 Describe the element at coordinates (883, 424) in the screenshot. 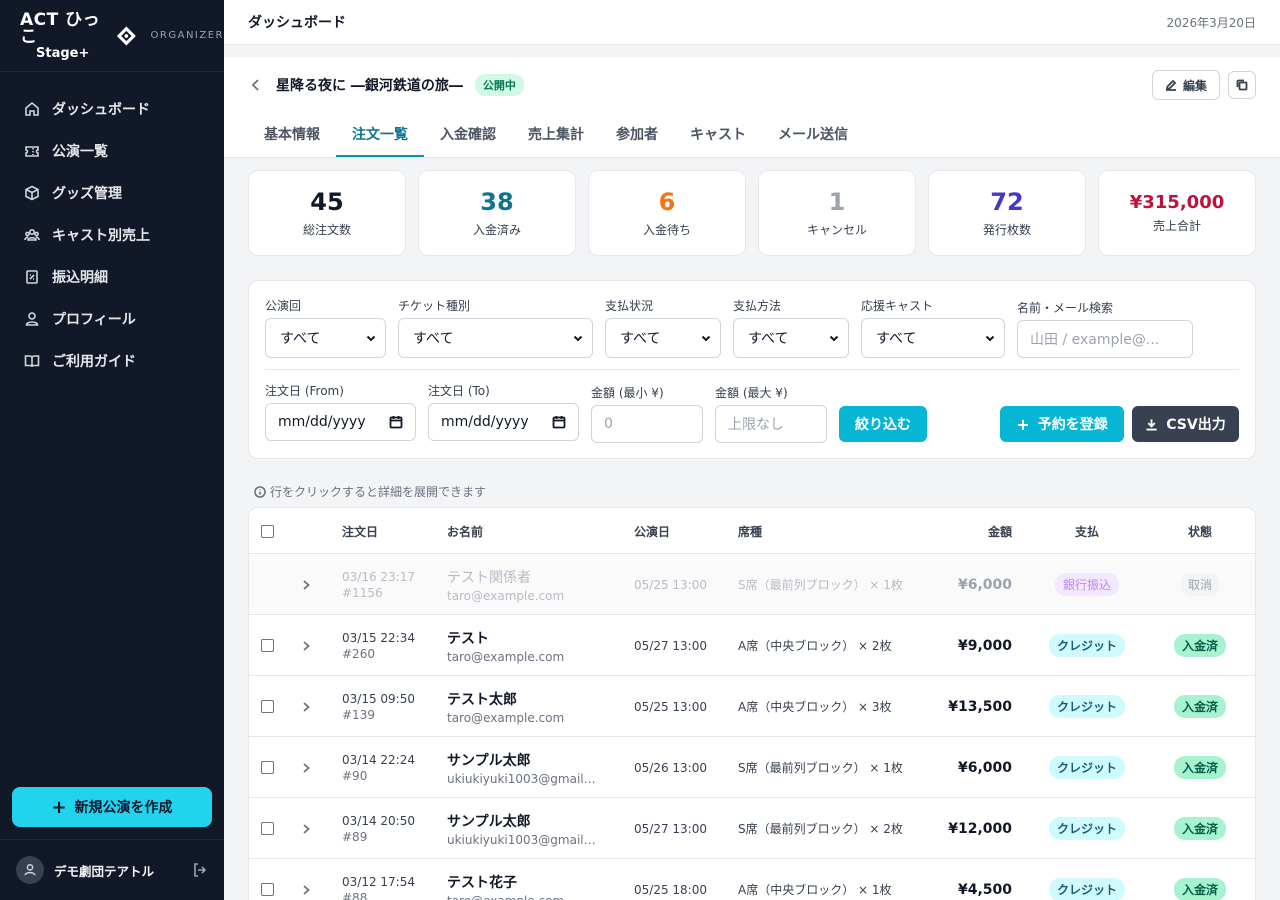

I see `apply-filter-button: 絞り込む` at that location.